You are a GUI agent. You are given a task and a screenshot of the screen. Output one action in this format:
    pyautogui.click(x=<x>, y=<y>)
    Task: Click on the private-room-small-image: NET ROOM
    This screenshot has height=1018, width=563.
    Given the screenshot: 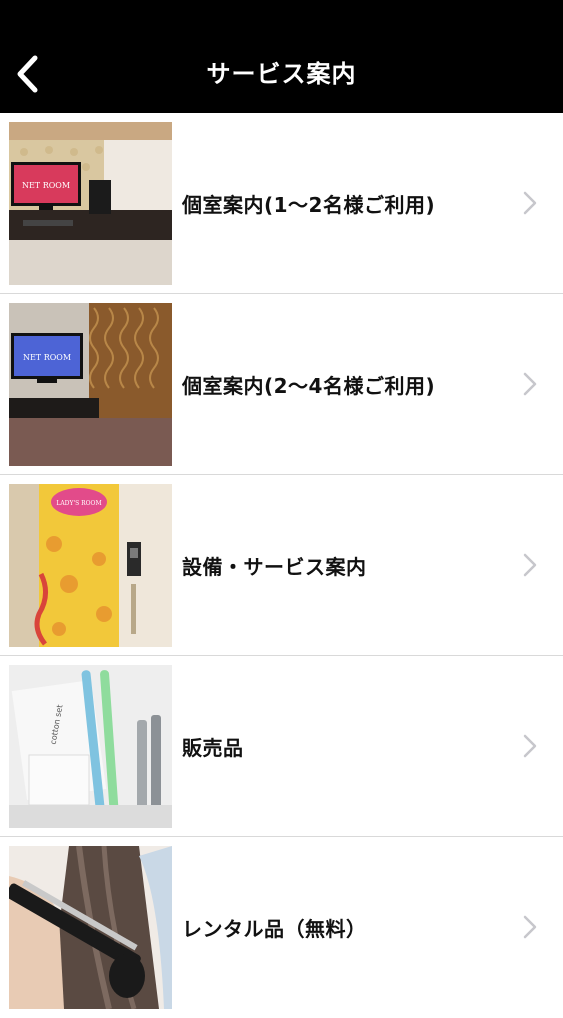 What is the action you would take?
    pyautogui.click(x=90, y=203)
    